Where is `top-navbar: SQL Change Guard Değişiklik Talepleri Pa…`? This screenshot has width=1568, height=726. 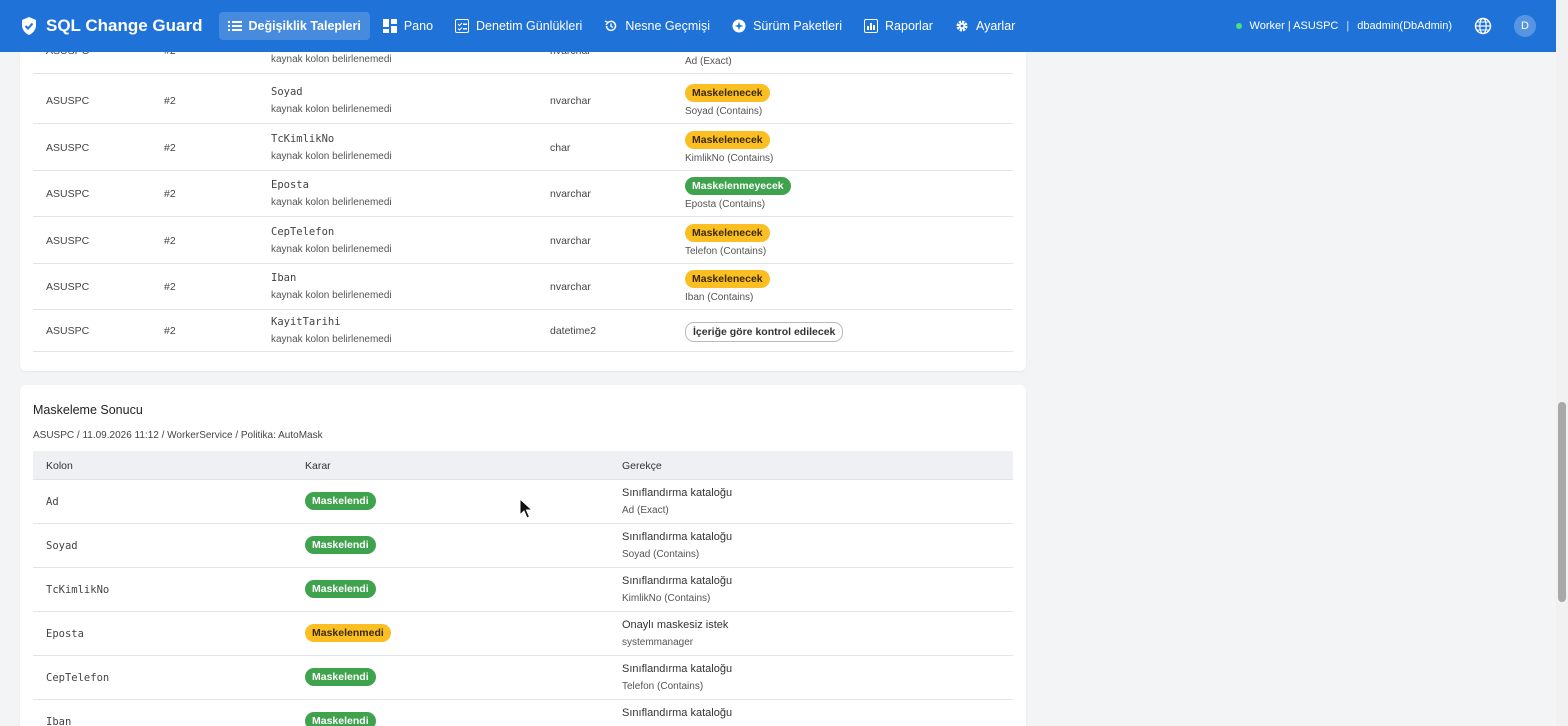 top-navbar: SQL Change Guard Değişiklik Talepleri Pa… is located at coordinates (778, 26).